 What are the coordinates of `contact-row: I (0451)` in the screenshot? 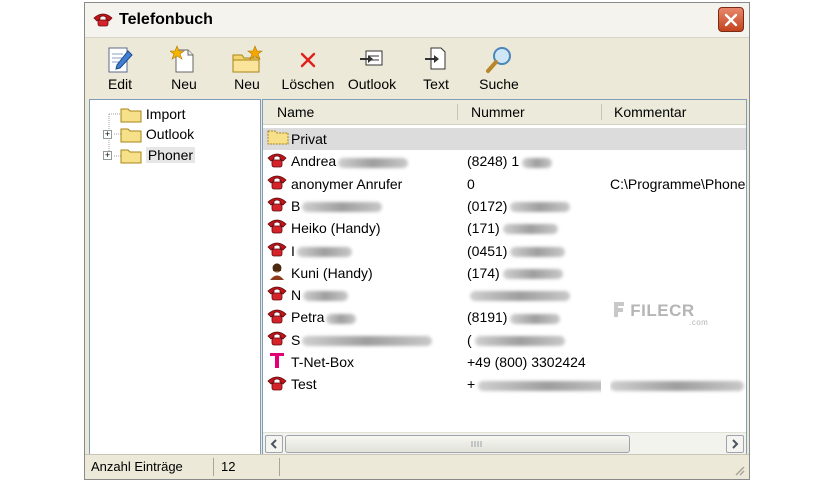 It's located at (504, 251).